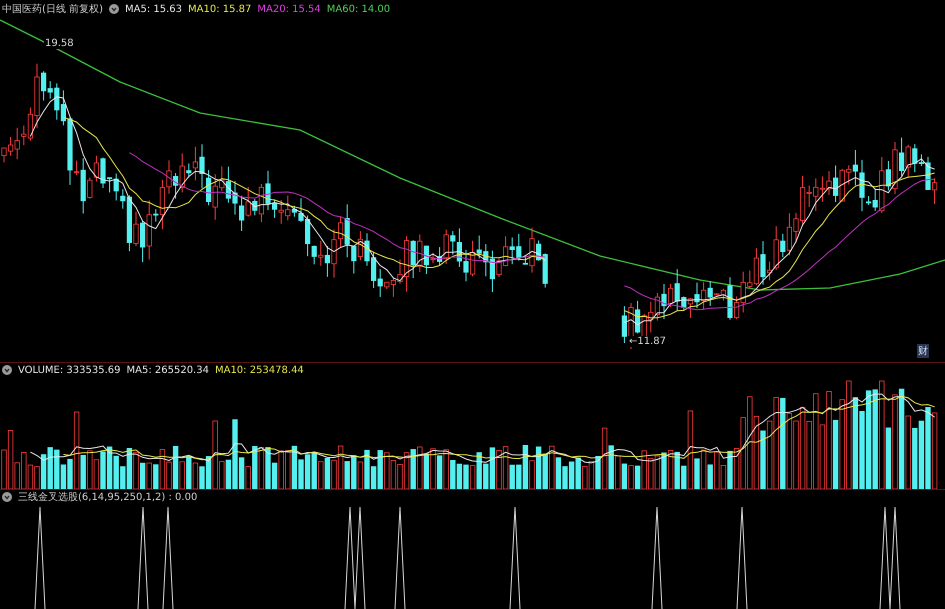 This screenshot has width=945, height=609. Describe the element at coordinates (923, 351) in the screenshot. I see `finance-badge: 财` at that location.